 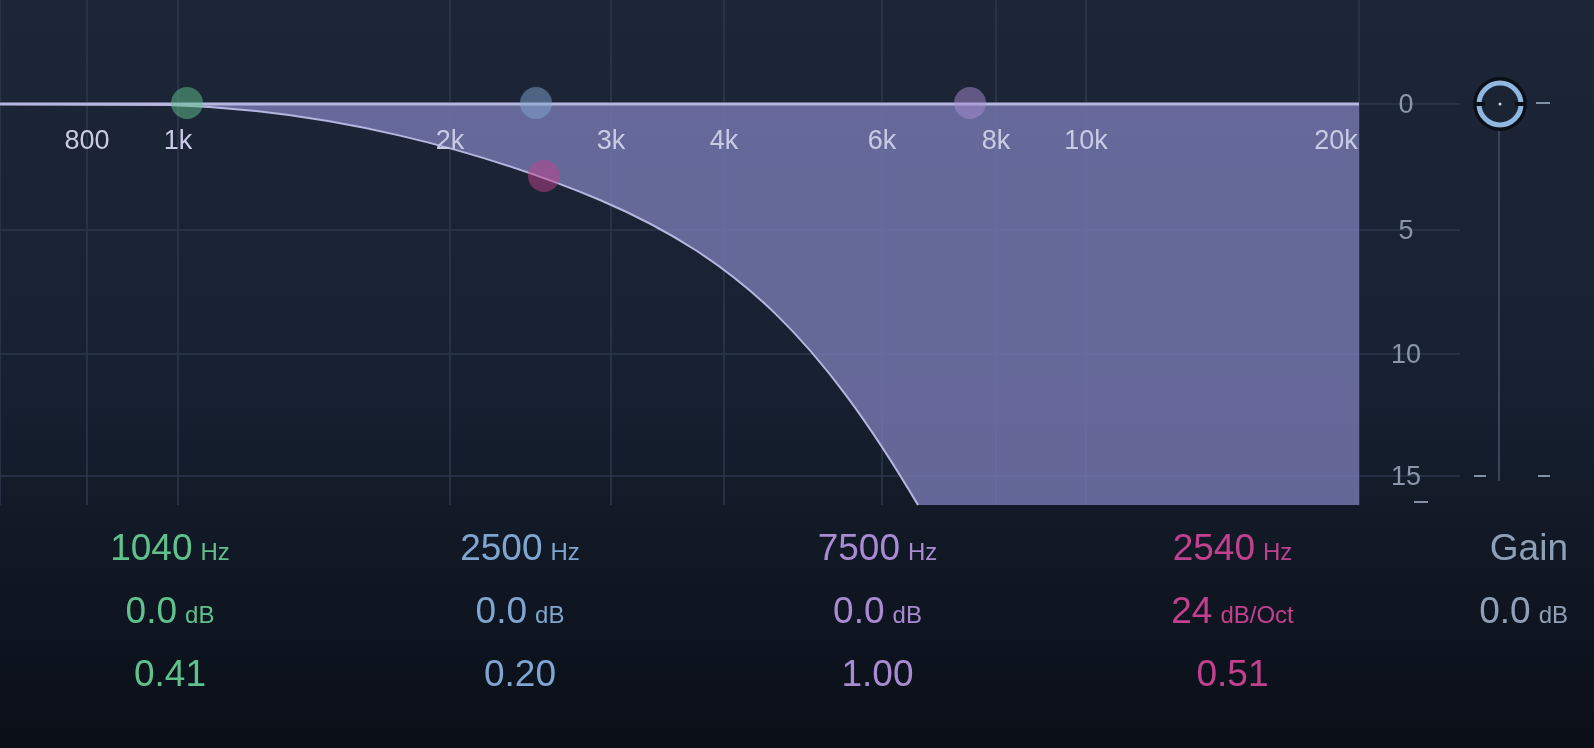 I want to click on frequency-value: 2540, so click(x=1213, y=548).